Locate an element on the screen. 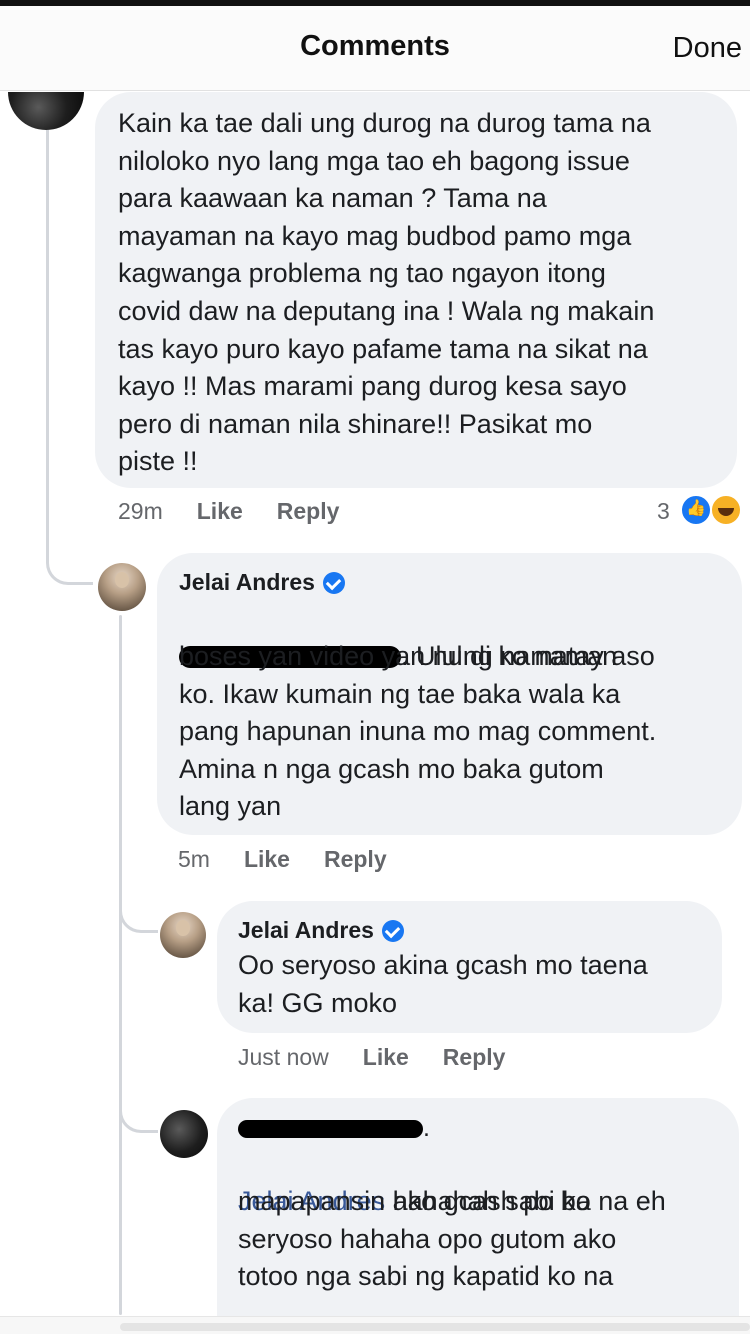 The image size is (750, 1334). comments-header: Comments Done is located at coordinates (375, 48).